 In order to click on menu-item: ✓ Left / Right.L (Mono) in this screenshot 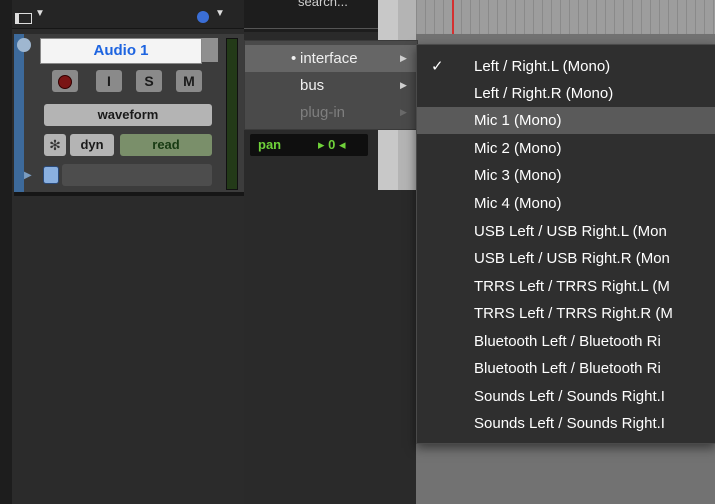, I will do `click(566, 66)`.